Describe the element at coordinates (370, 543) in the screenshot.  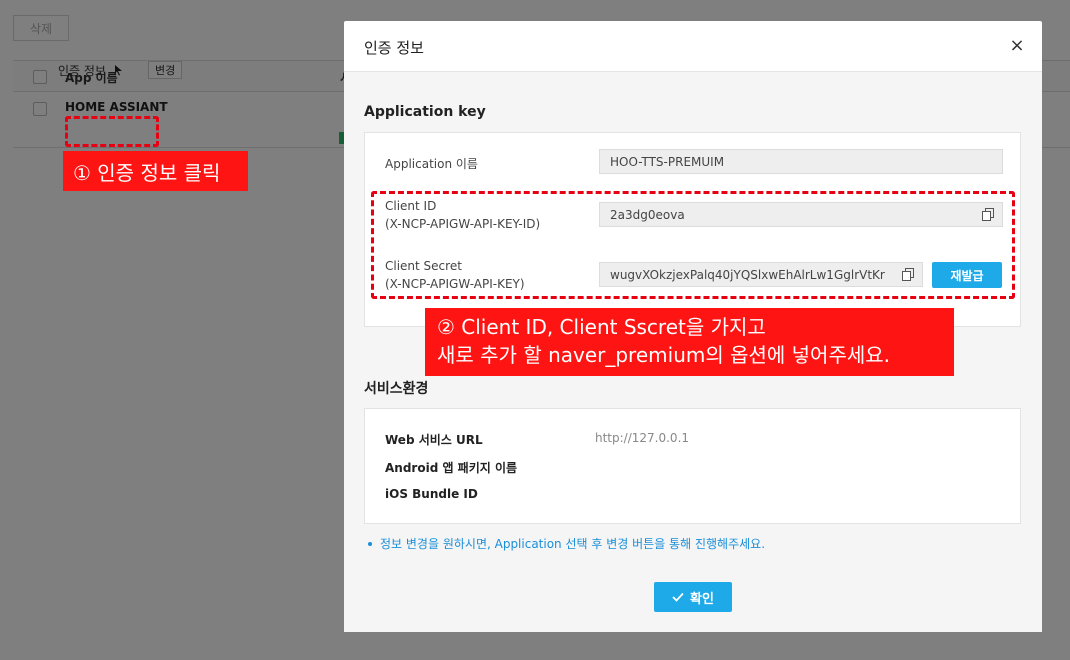
I see `bullet-icon` at that location.